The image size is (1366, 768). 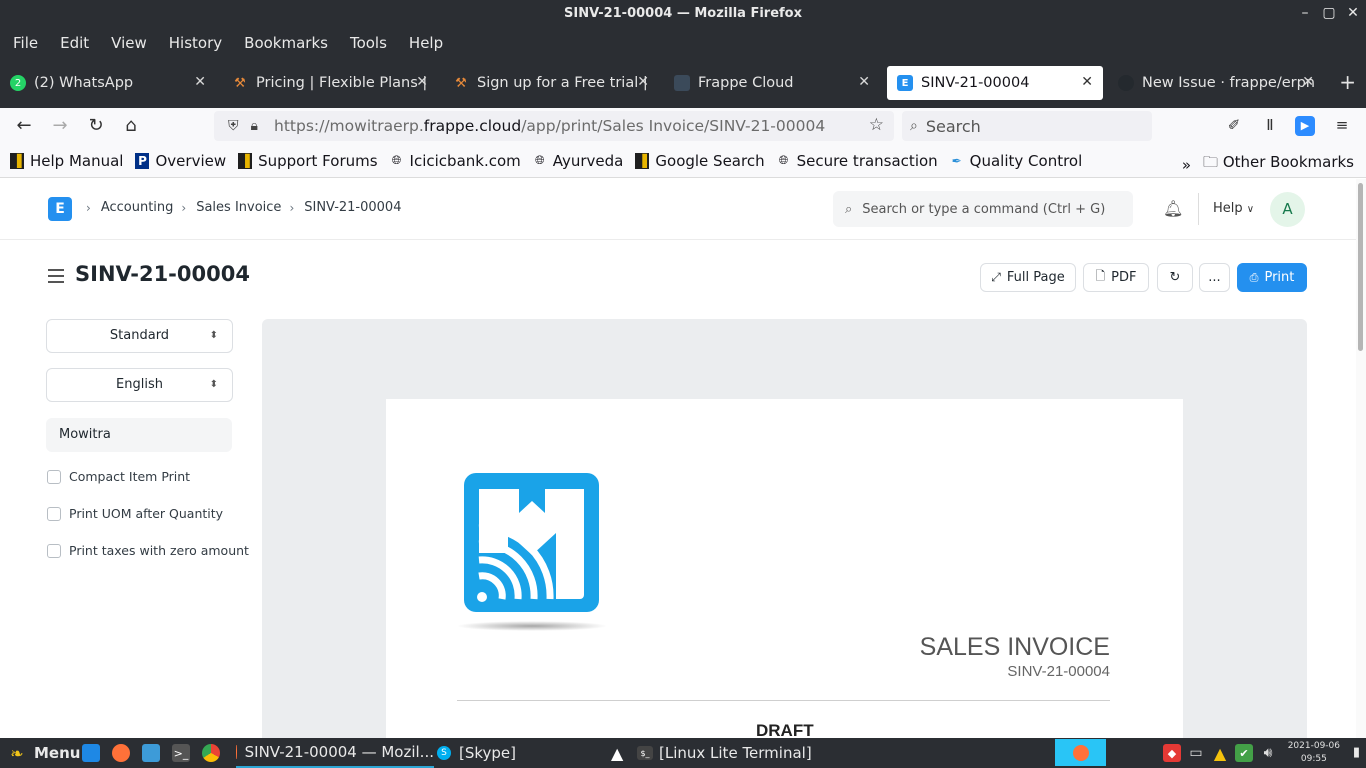 What do you see at coordinates (1172, 753) in the screenshot?
I see `anydesk-icon: ◆` at bounding box center [1172, 753].